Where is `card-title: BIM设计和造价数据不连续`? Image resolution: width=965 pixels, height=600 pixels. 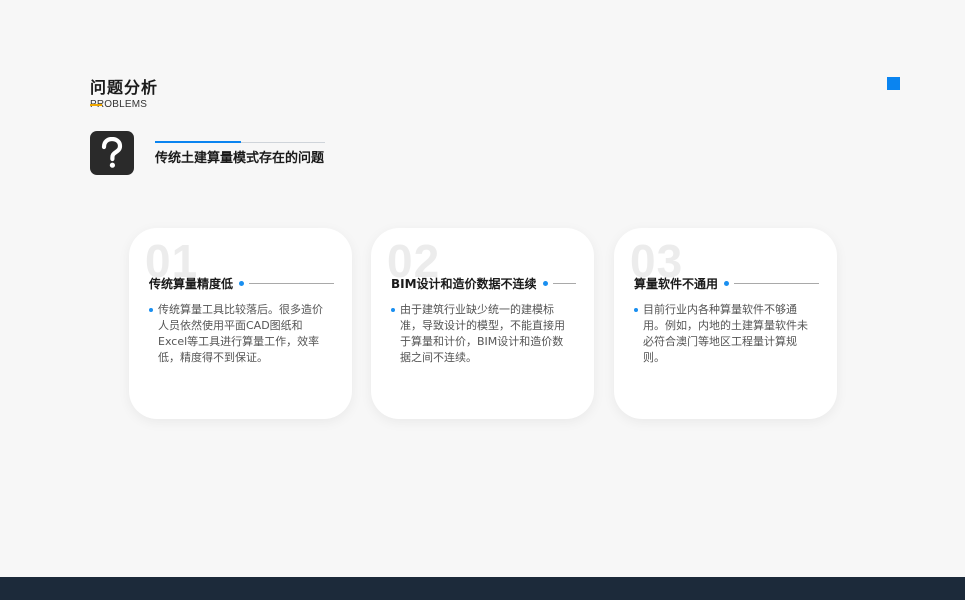 card-title: BIM设计和造价数据不连续 is located at coordinates (464, 284).